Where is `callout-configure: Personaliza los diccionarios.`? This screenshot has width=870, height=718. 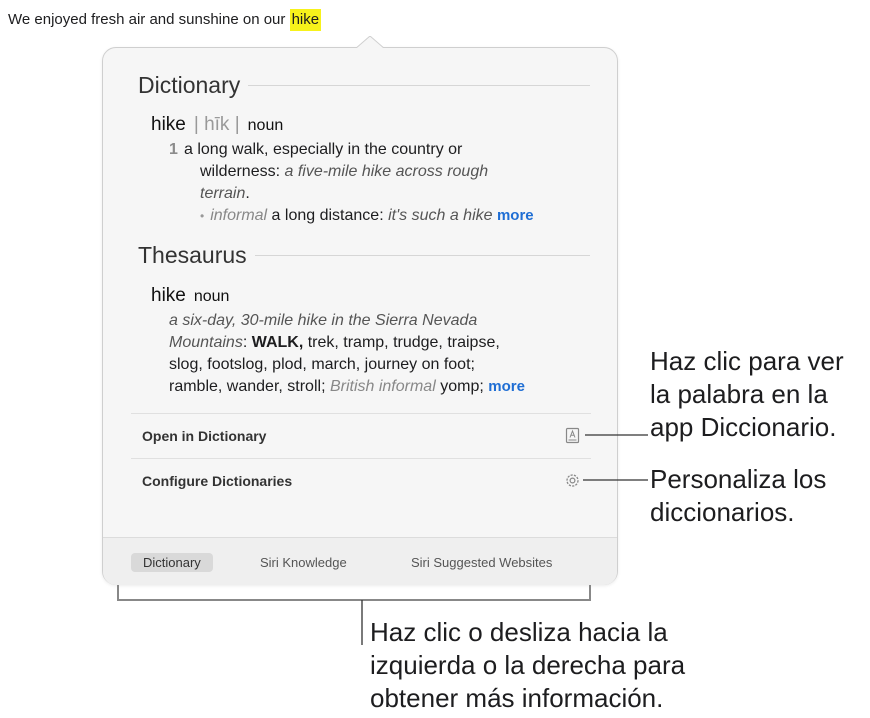
callout-configure: Personaliza los diccionarios. is located at coordinates (738, 495).